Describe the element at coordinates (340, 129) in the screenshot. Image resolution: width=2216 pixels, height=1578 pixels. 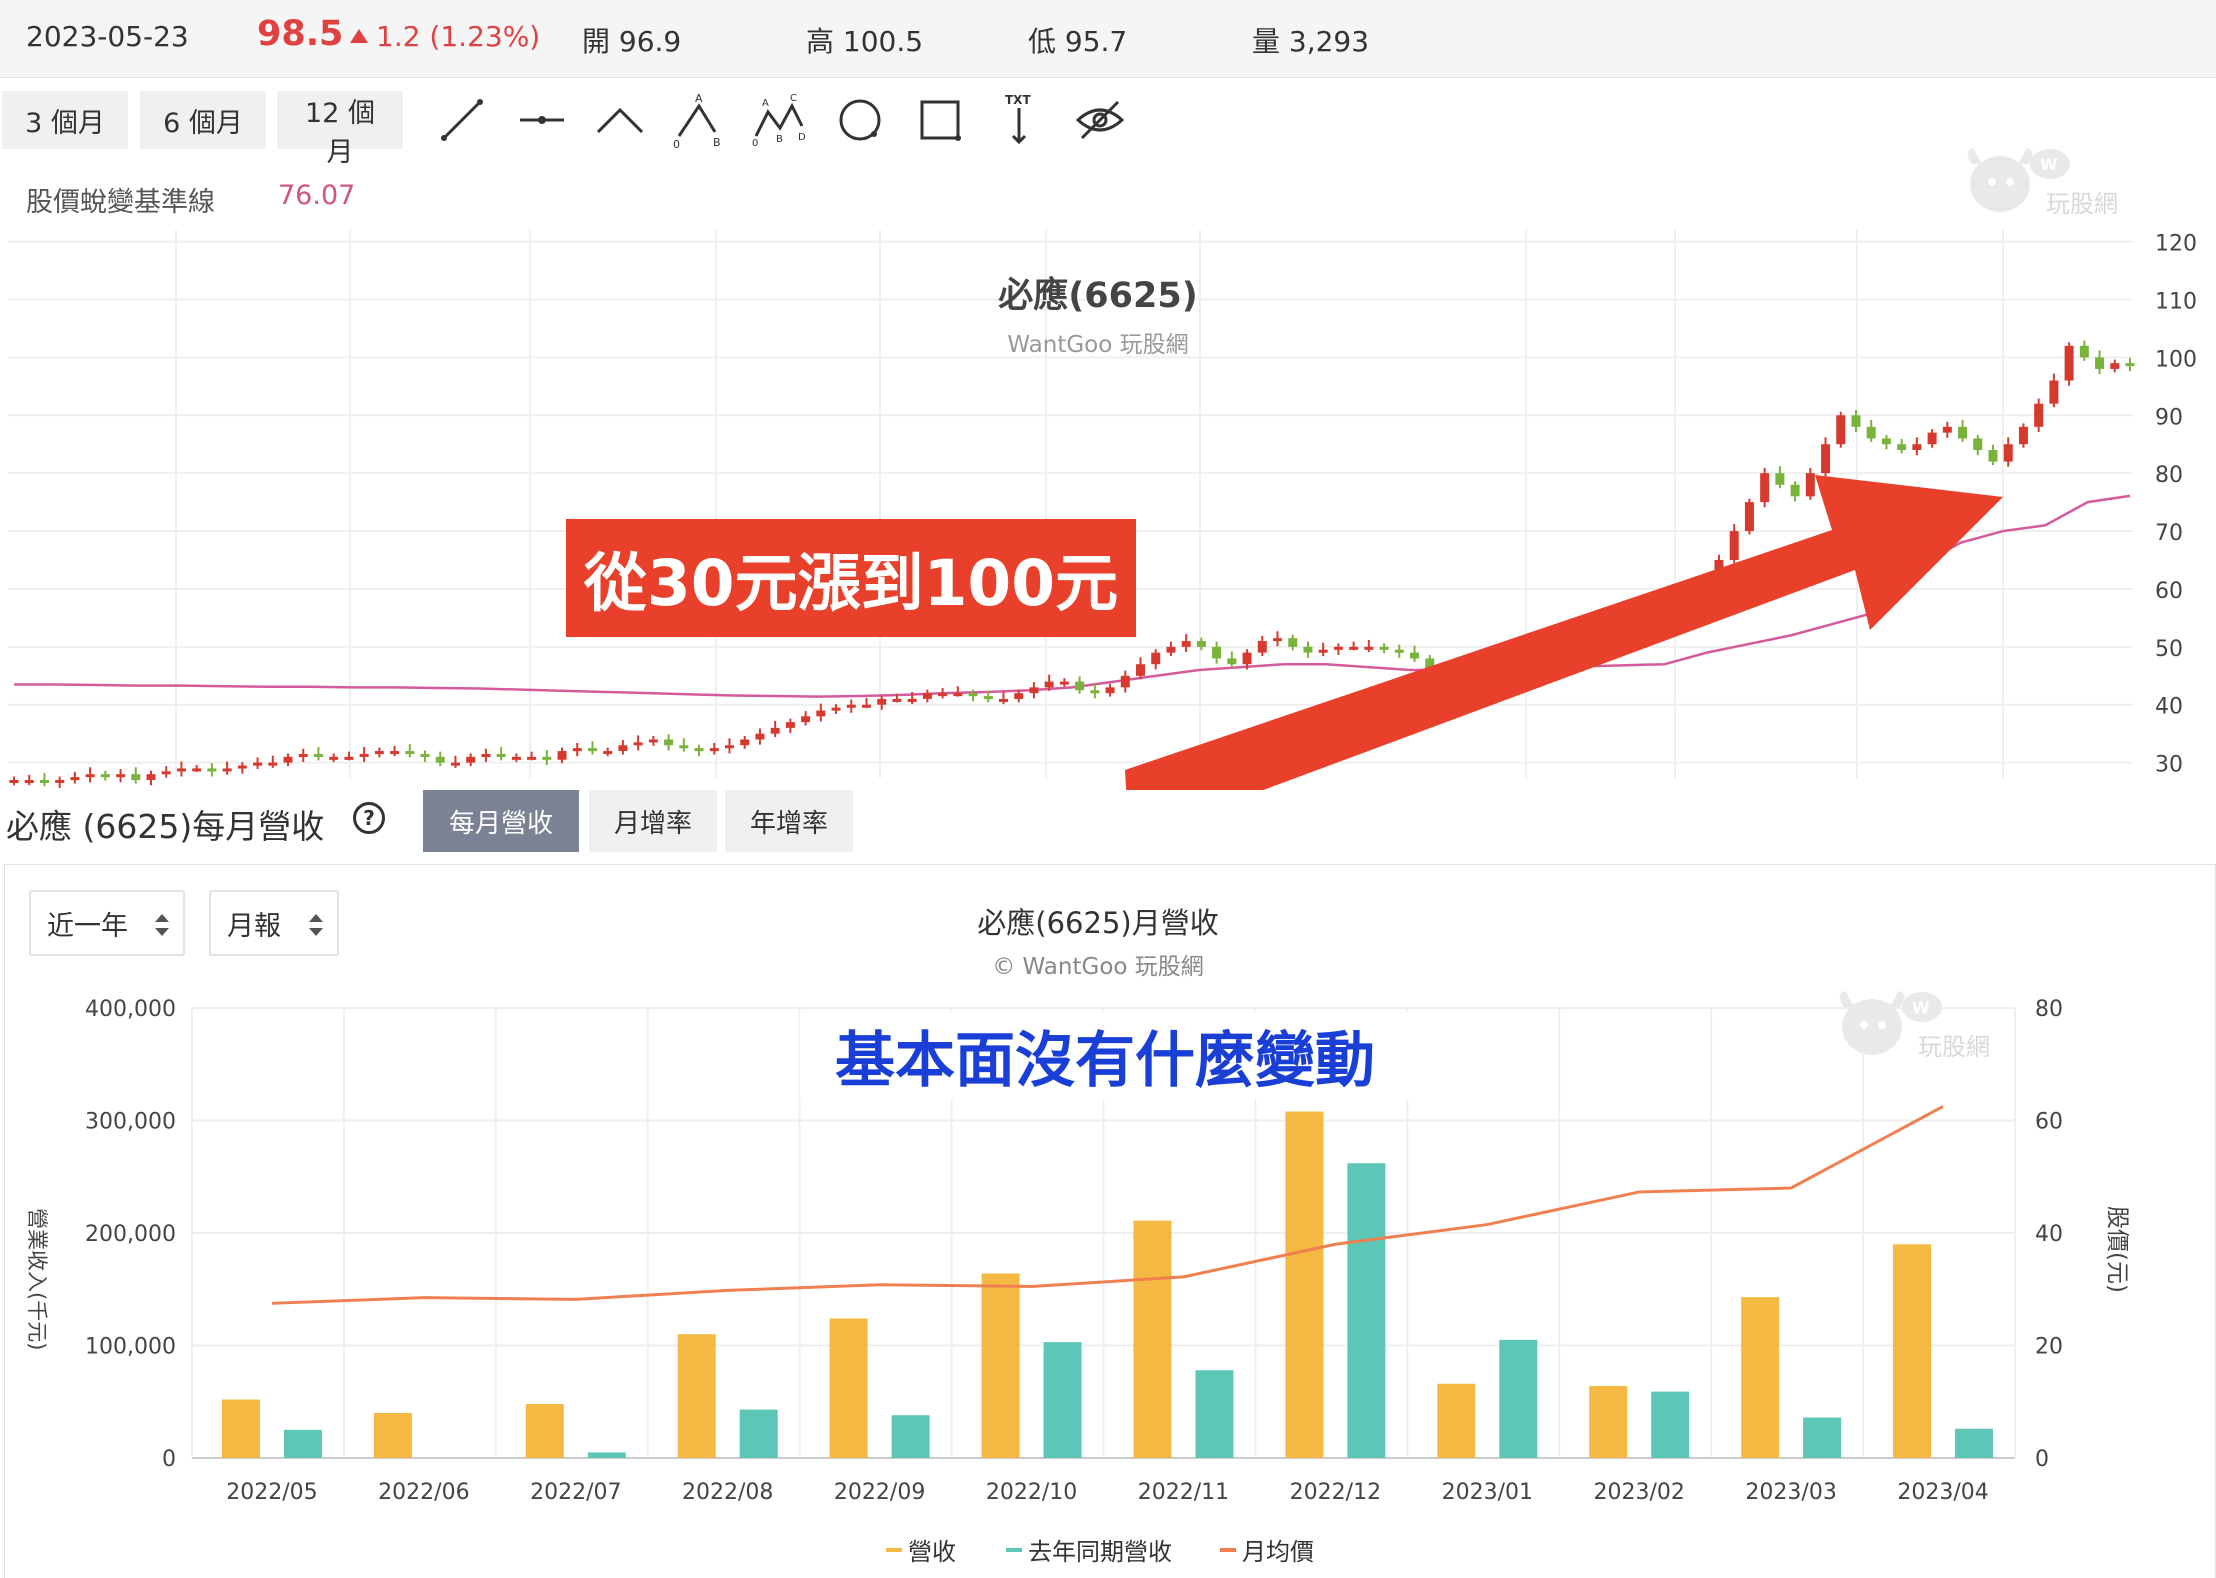
I see `range-12m-button: 12 個月` at that location.